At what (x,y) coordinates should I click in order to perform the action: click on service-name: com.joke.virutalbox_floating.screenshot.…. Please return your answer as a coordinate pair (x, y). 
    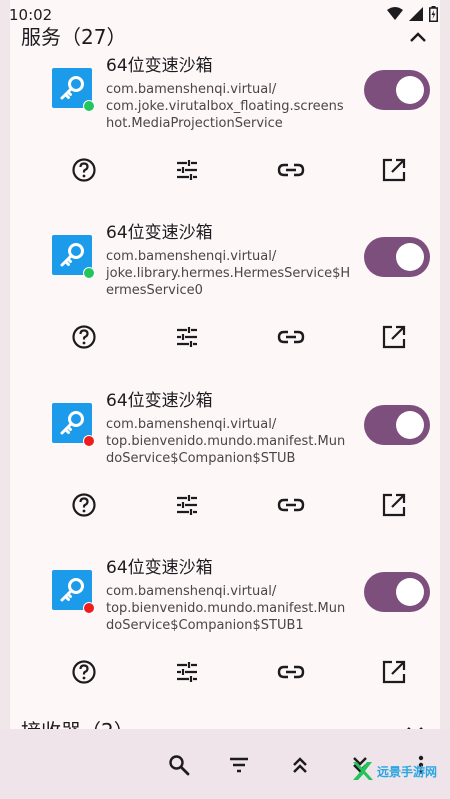
    Looking at the image, I should click on (225, 115).